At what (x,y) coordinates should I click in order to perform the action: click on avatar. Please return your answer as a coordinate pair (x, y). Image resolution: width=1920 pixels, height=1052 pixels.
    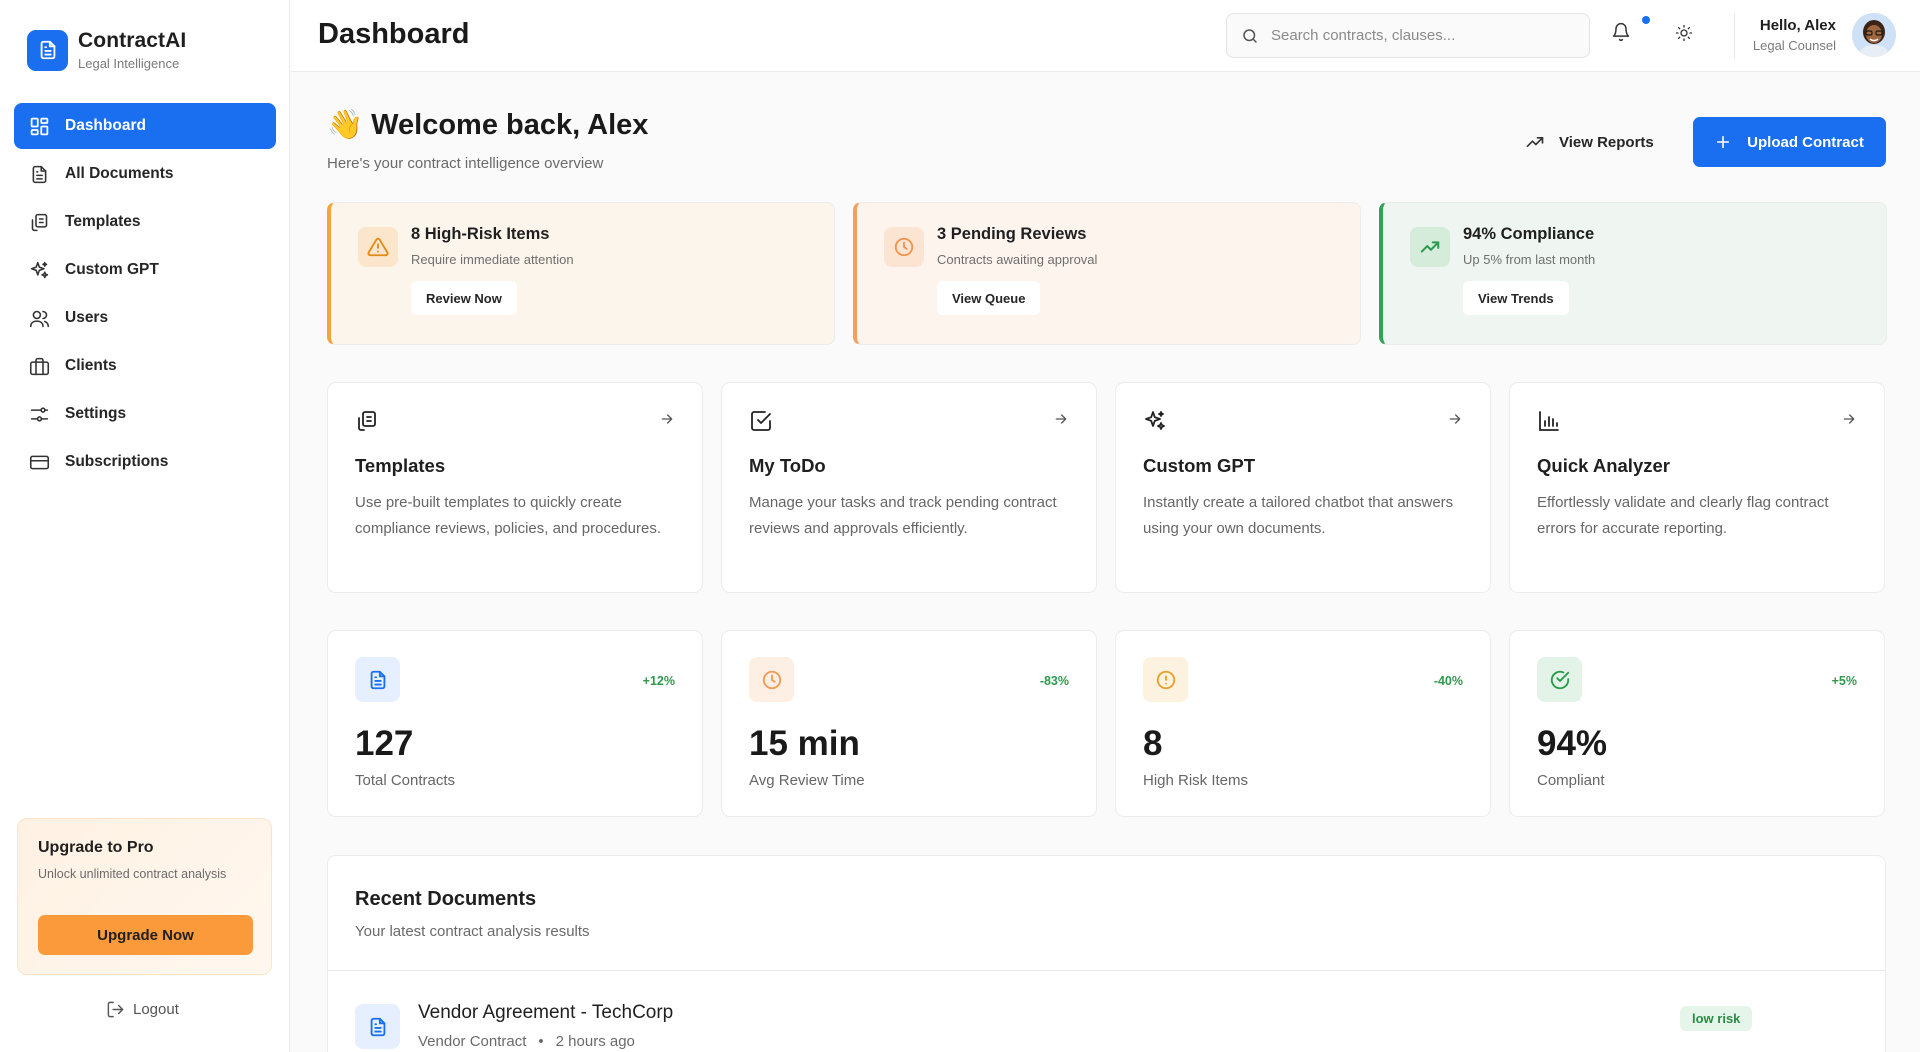
    Looking at the image, I should click on (1874, 35).